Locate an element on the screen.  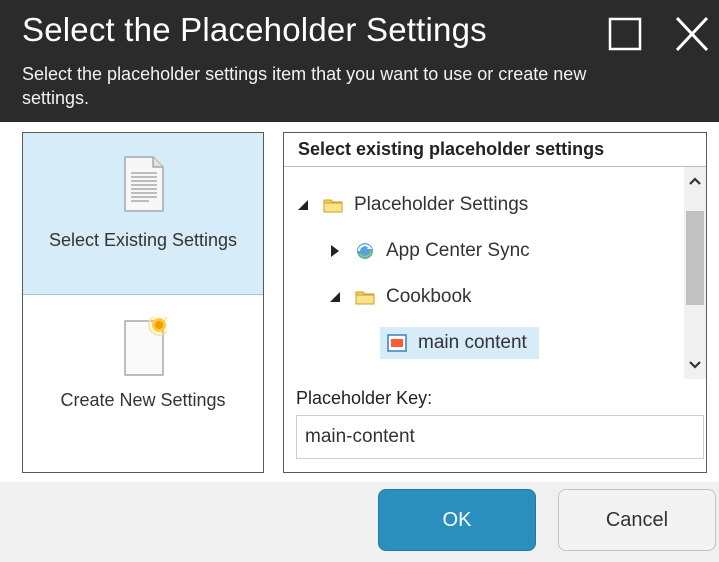
create-new-label: Create New Settings is located at coordinates (143, 400).